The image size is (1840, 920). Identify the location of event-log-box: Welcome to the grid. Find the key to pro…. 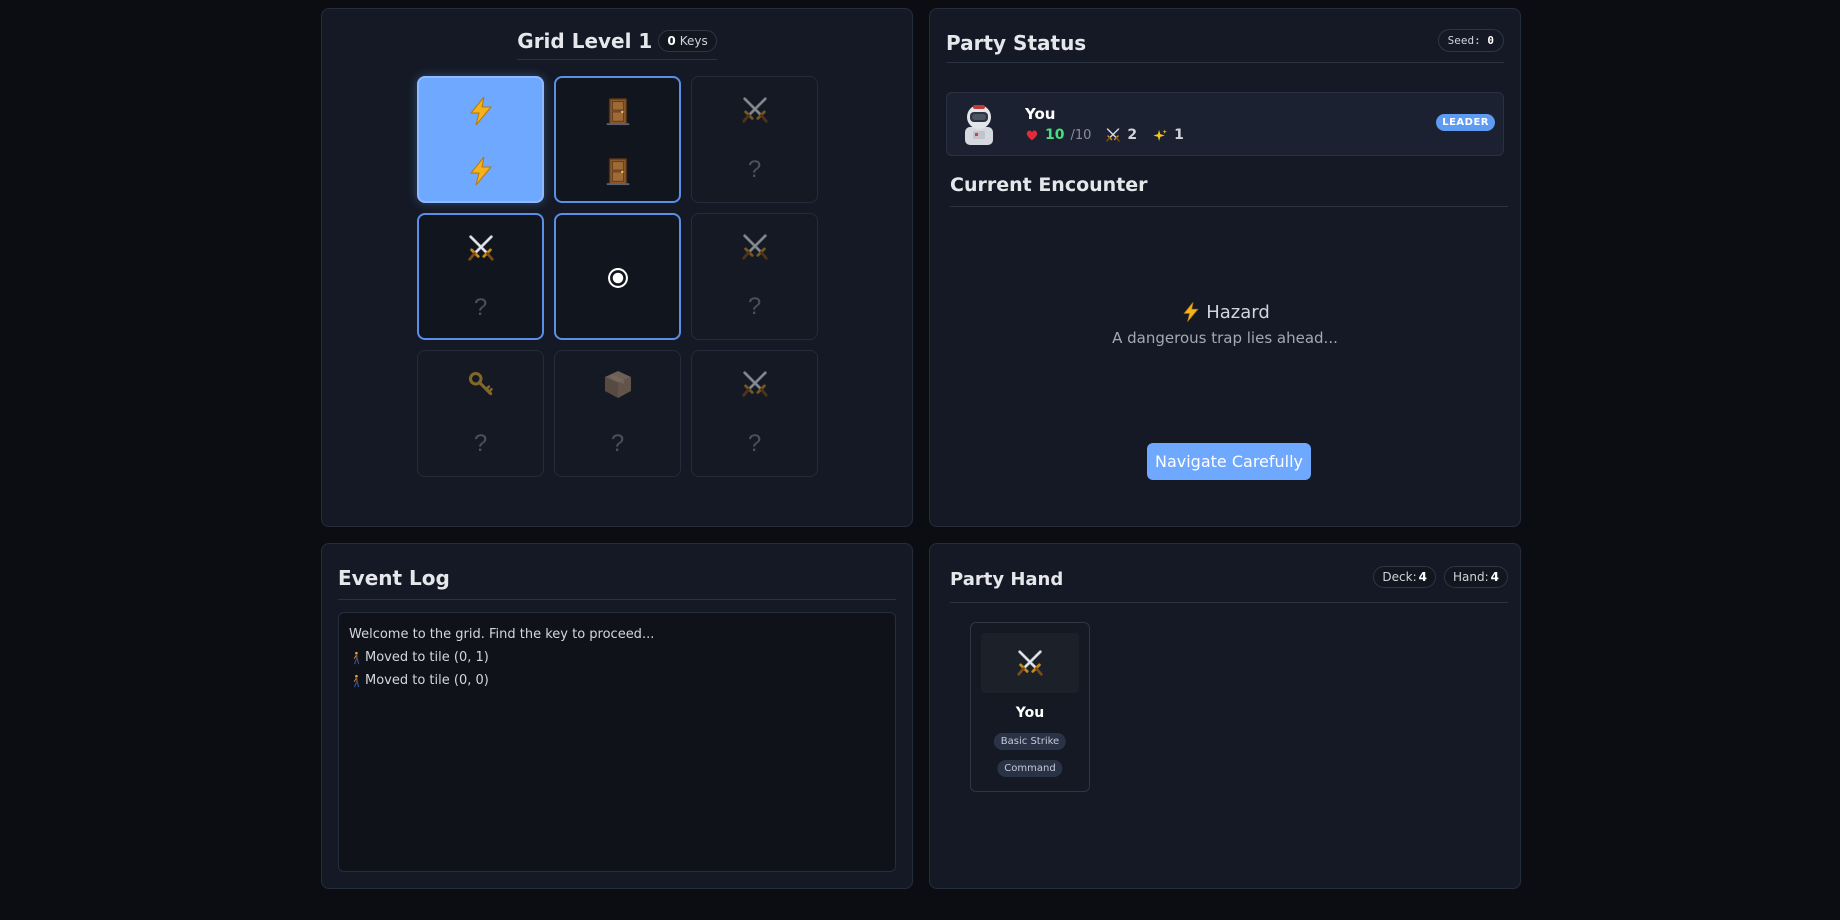
(617, 742).